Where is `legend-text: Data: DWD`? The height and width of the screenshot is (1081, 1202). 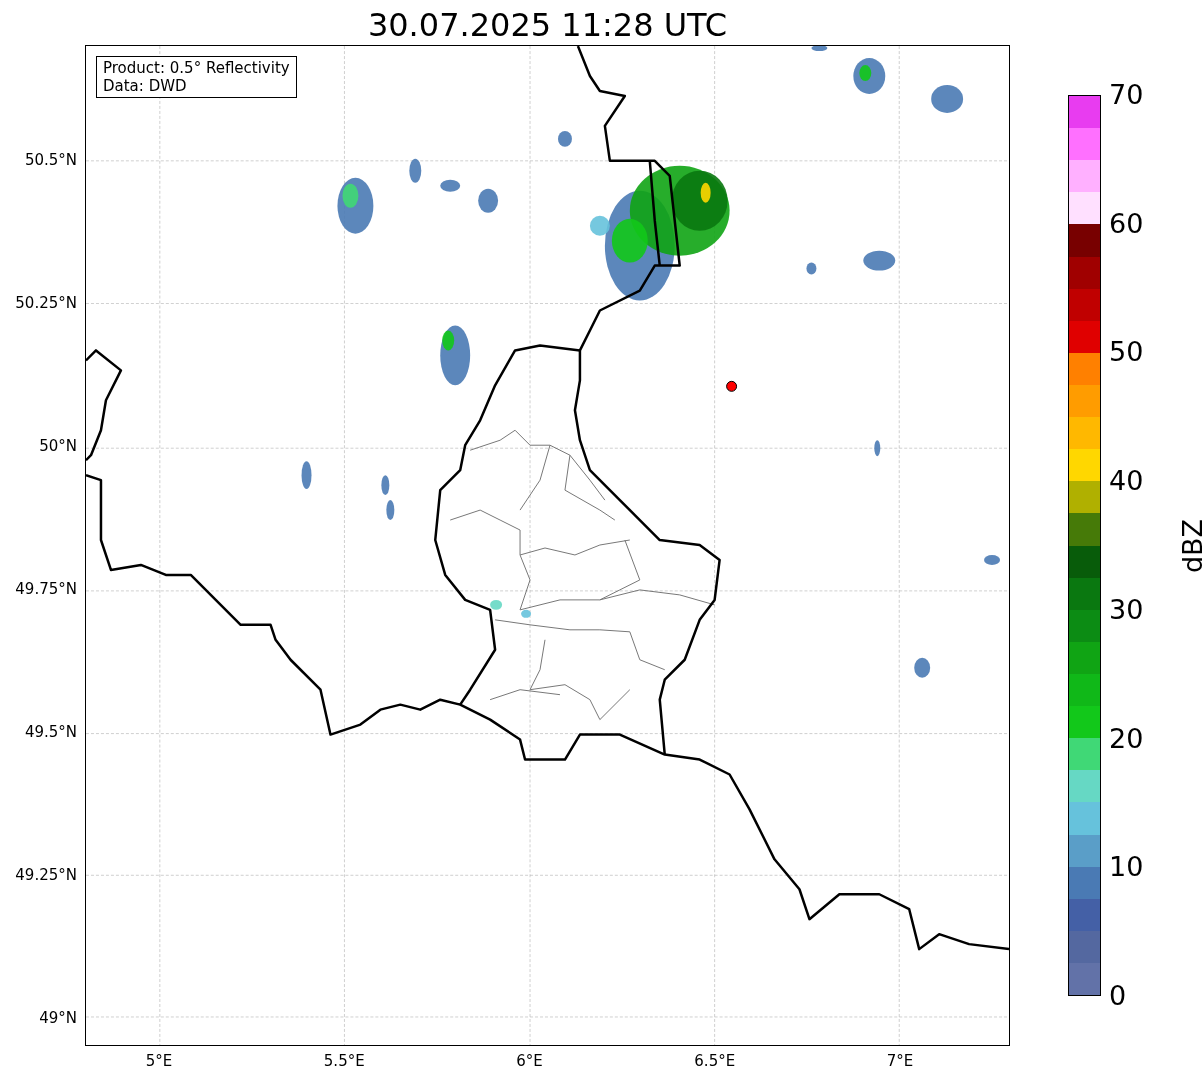
legend-text: Data: DWD is located at coordinates (145, 86).